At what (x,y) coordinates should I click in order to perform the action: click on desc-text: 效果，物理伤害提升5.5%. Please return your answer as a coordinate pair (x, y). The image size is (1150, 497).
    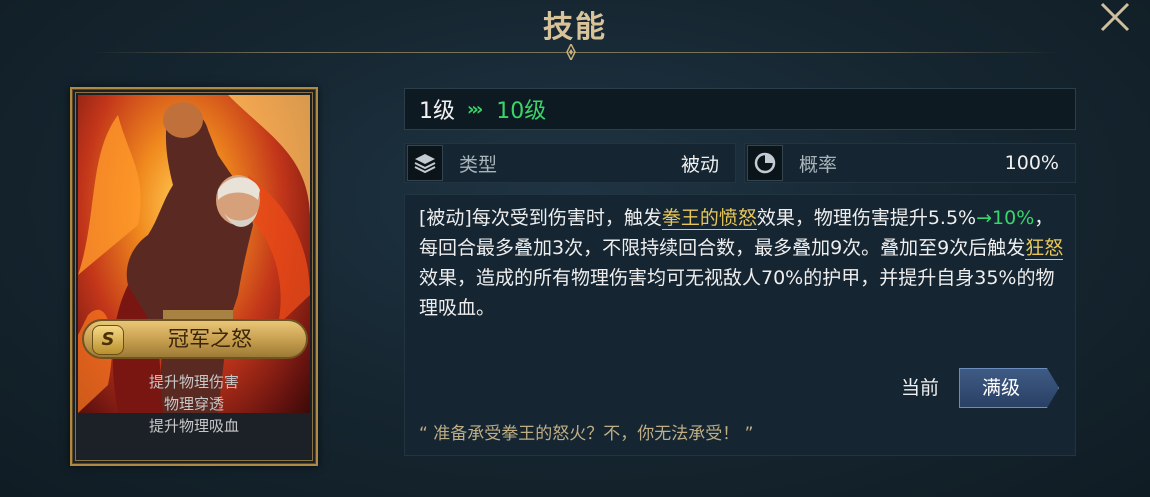
    Looking at the image, I should click on (866, 218).